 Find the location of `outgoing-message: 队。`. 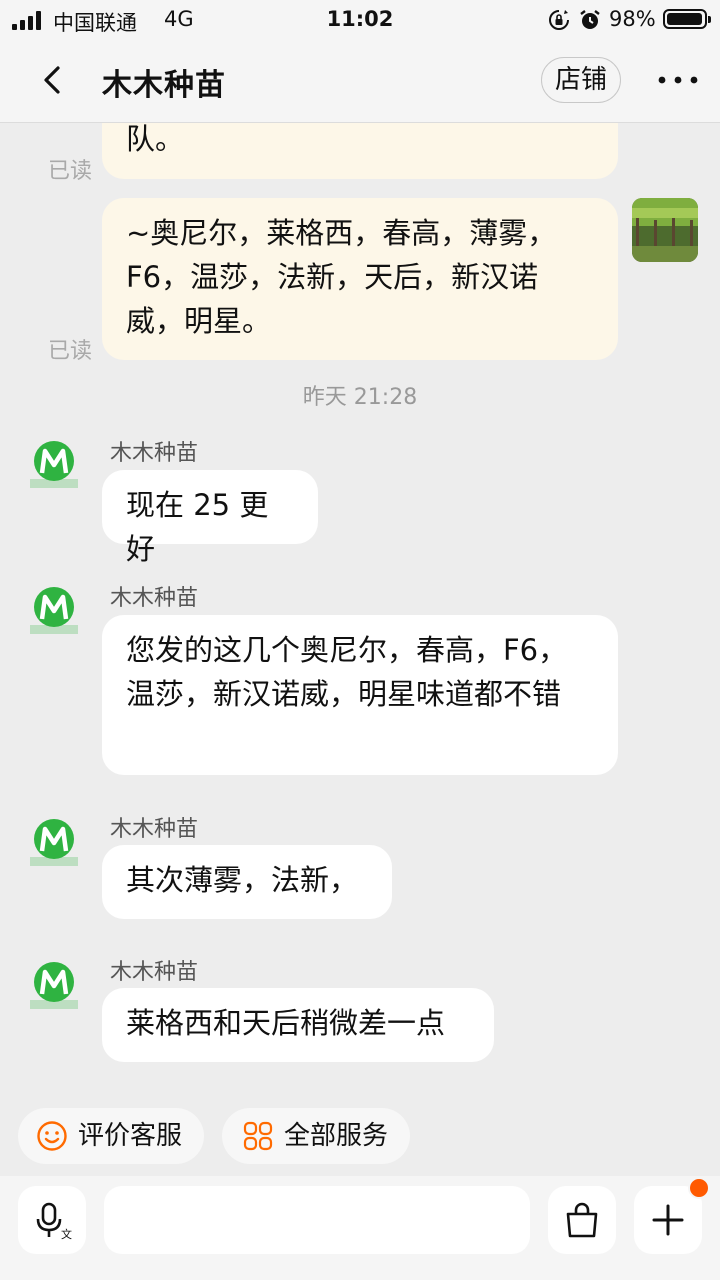

outgoing-message: 队。 is located at coordinates (360, 151).